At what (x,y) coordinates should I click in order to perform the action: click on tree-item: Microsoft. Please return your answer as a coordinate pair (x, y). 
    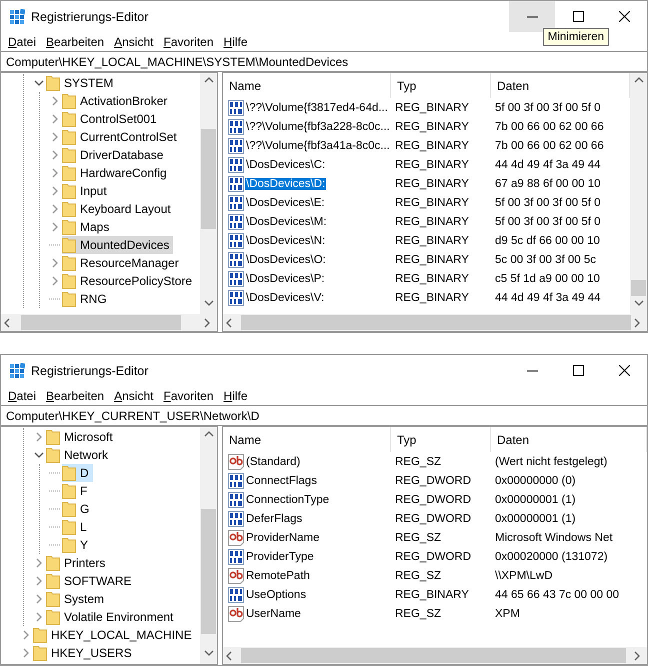
    Looking at the image, I should click on (81, 437).